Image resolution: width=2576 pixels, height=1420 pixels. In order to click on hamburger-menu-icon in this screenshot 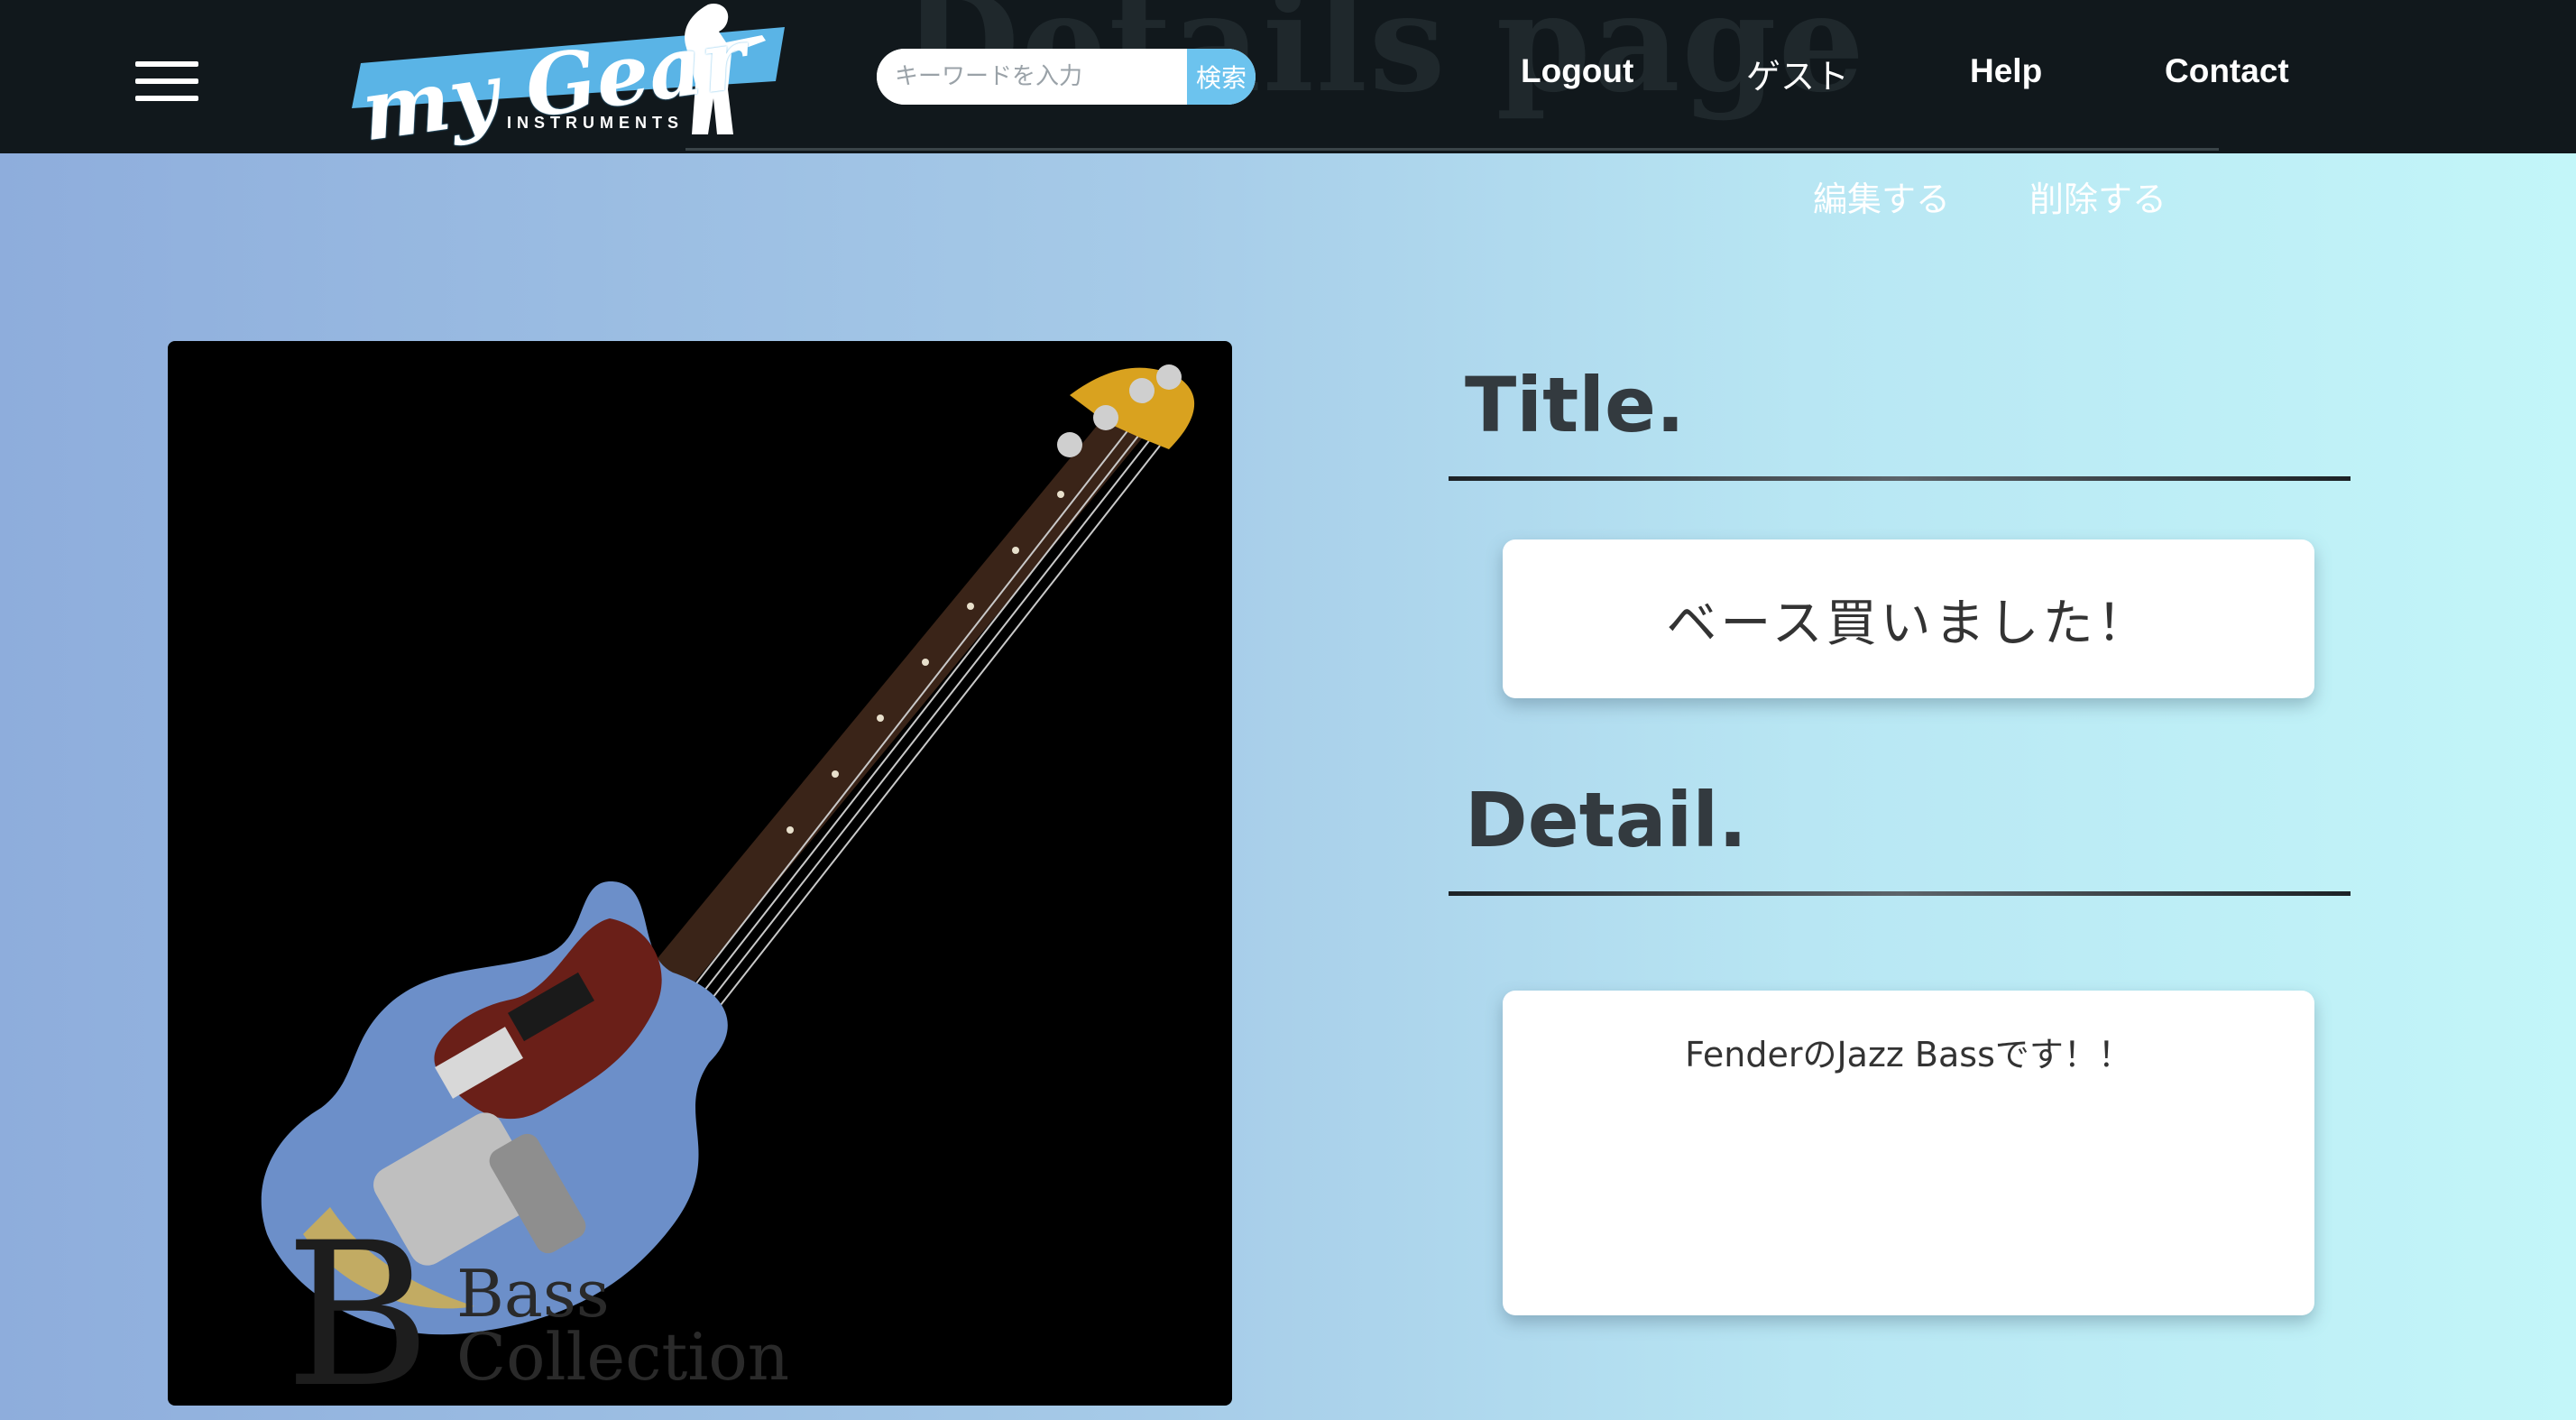, I will do `click(166, 81)`.